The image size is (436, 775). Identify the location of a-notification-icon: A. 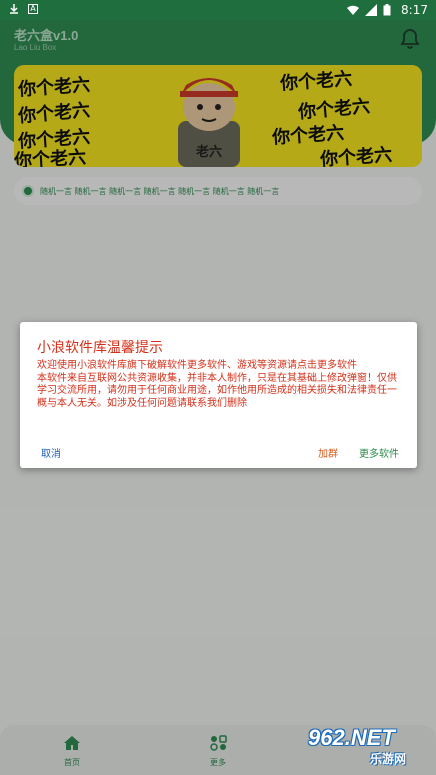
(33, 9).